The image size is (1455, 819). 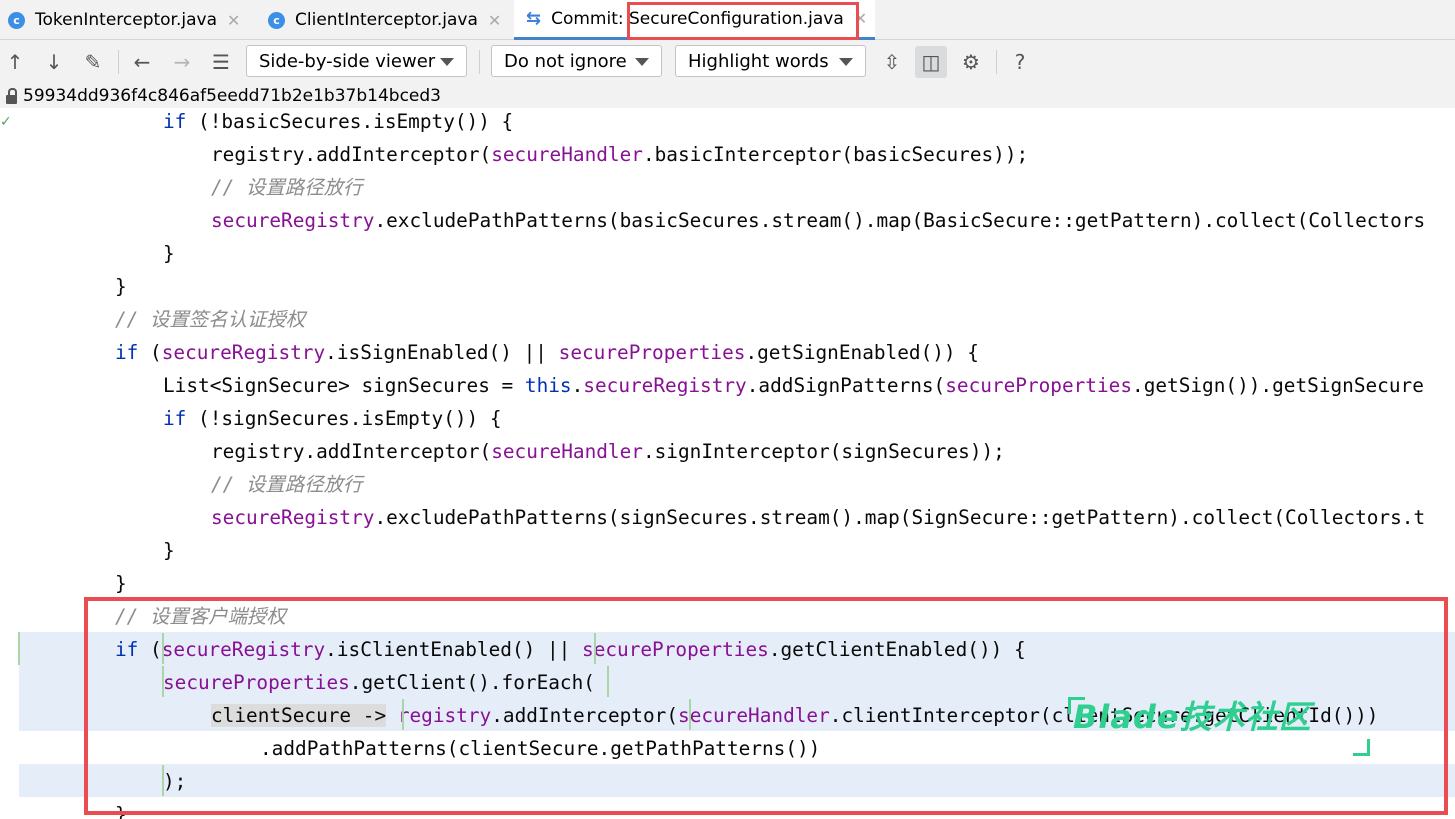 I want to click on diff-arrows-icon: ⇆, so click(x=534, y=18).